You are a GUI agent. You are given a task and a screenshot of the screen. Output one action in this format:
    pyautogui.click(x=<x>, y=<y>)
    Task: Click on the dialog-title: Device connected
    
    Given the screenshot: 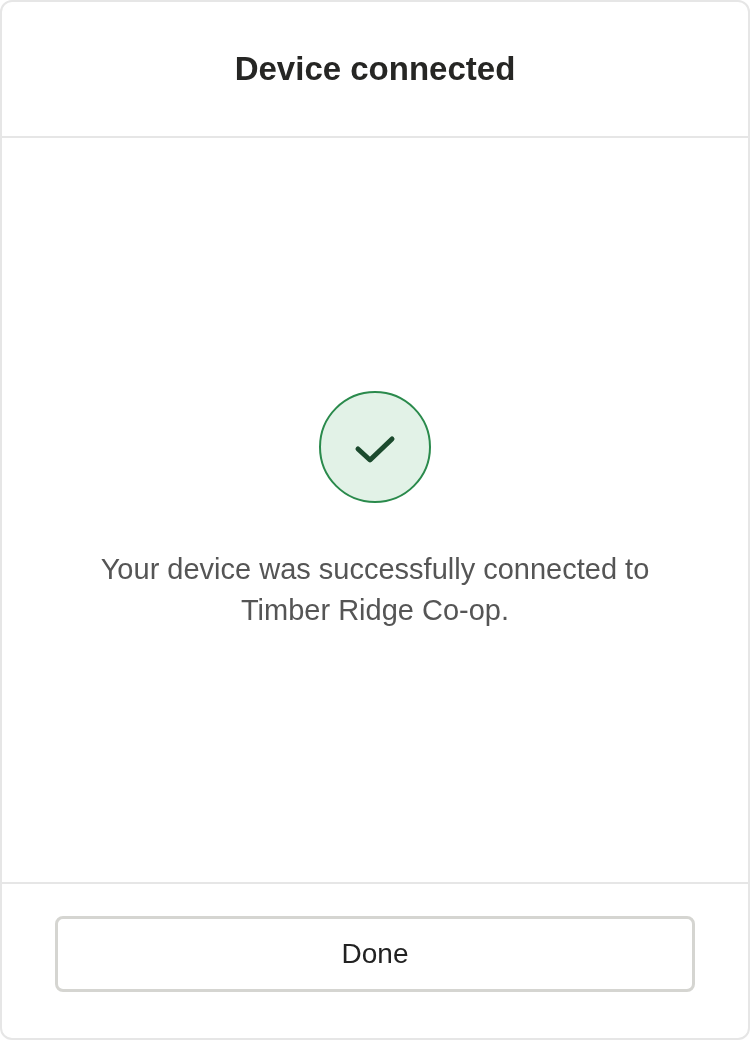 What is the action you would take?
    pyautogui.click(x=375, y=69)
    